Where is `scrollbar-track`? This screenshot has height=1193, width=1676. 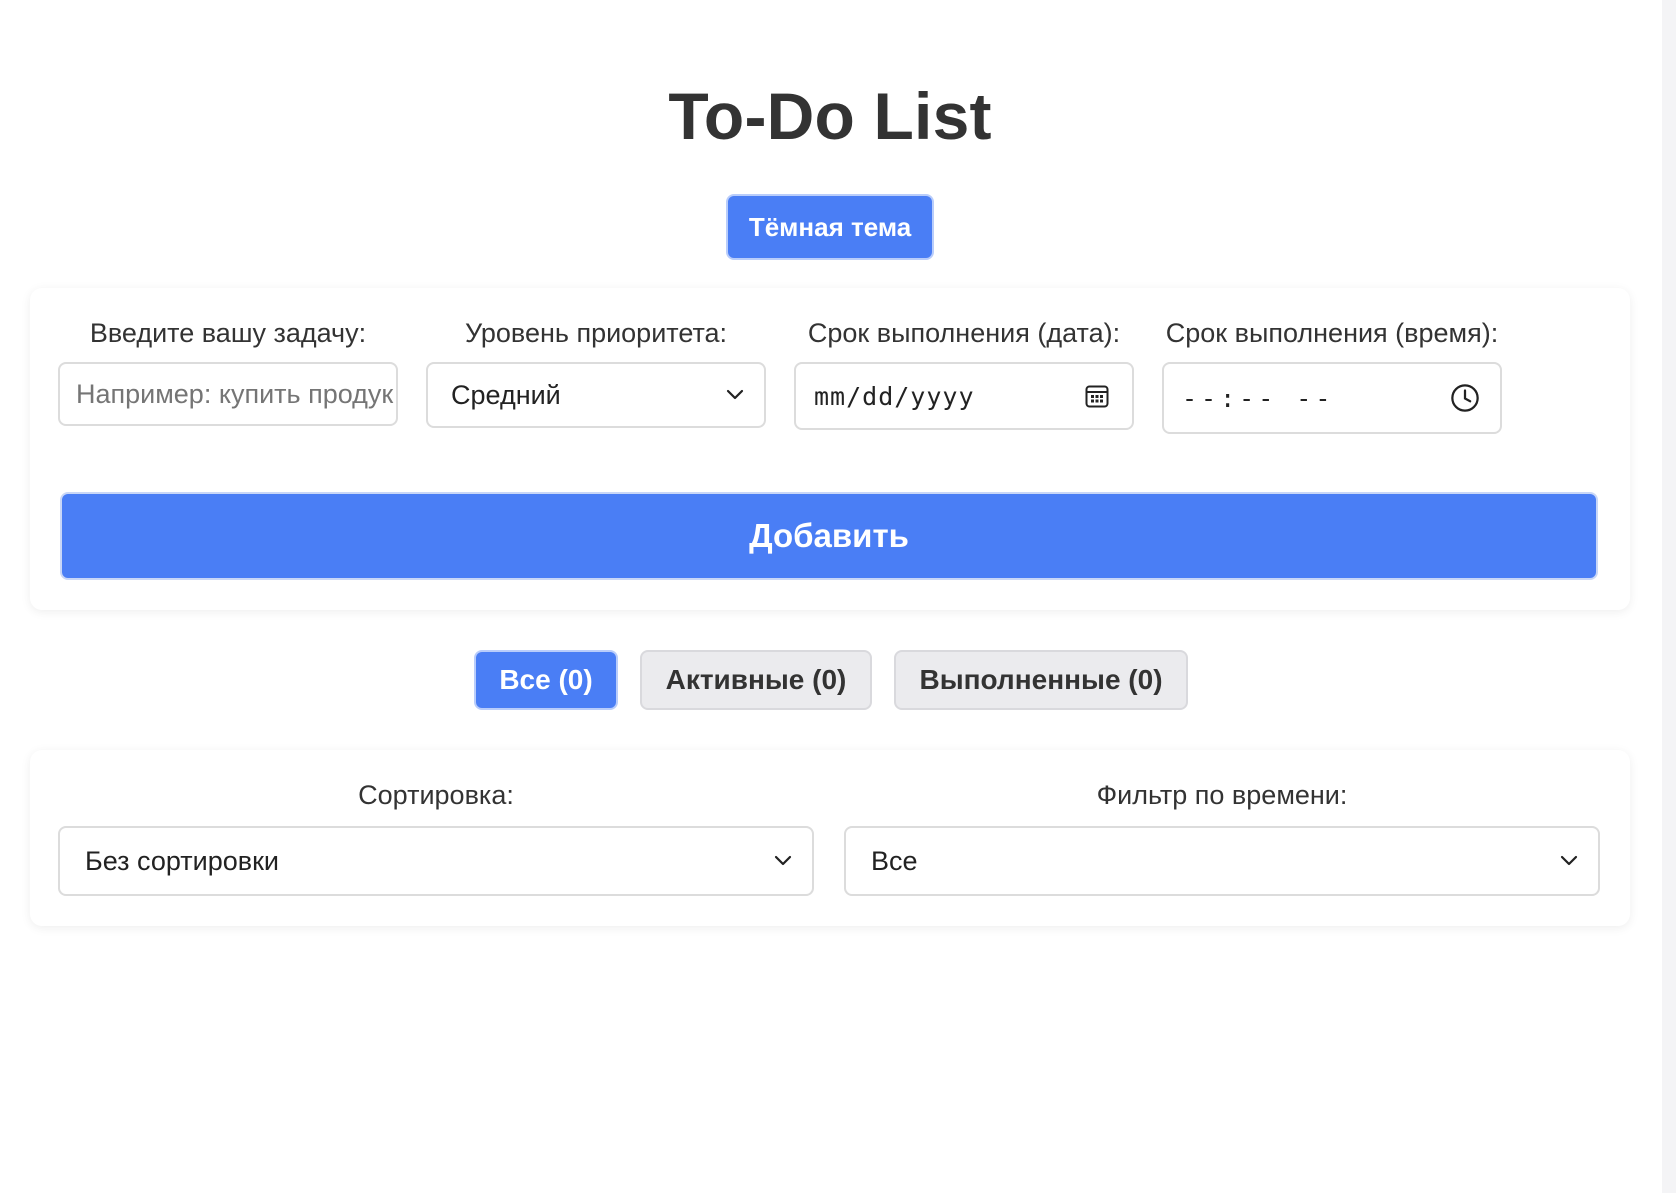
scrollbar-track is located at coordinates (1669, 596).